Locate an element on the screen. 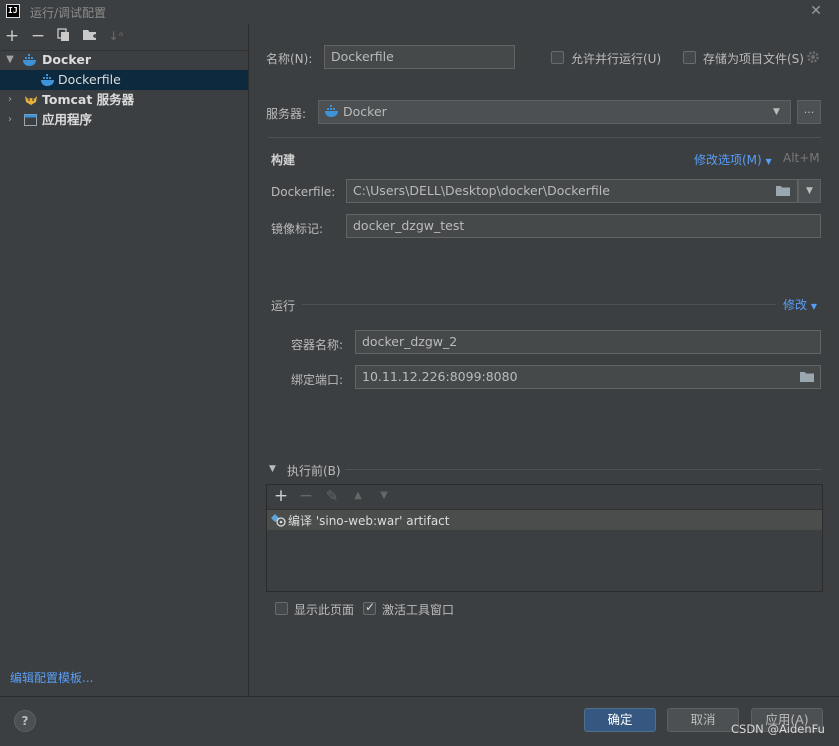 This screenshot has height=746, width=839. image-tag-label: 镜像标记: is located at coordinates (297, 229).